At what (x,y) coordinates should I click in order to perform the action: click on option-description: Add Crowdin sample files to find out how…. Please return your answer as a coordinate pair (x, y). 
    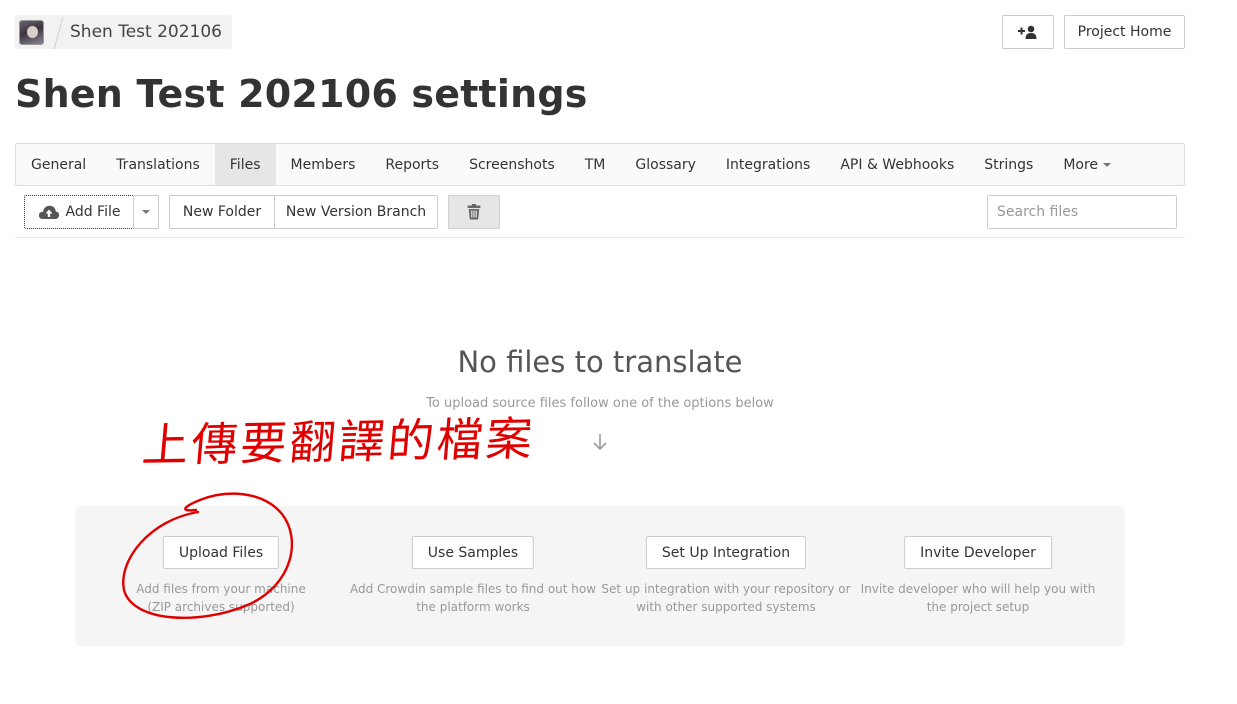
    Looking at the image, I should click on (473, 598).